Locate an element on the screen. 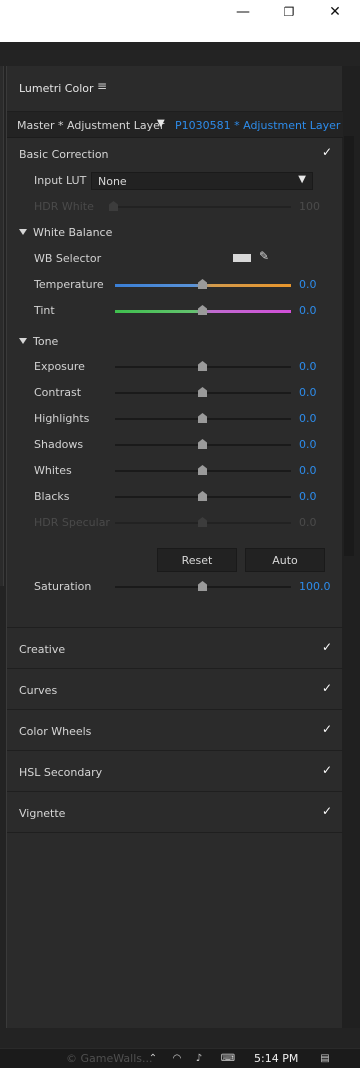 Image resolution: width=360 pixels, height=1068 pixels. color-wheels-toggle-icon: ✓ is located at coordinates (327, 729).